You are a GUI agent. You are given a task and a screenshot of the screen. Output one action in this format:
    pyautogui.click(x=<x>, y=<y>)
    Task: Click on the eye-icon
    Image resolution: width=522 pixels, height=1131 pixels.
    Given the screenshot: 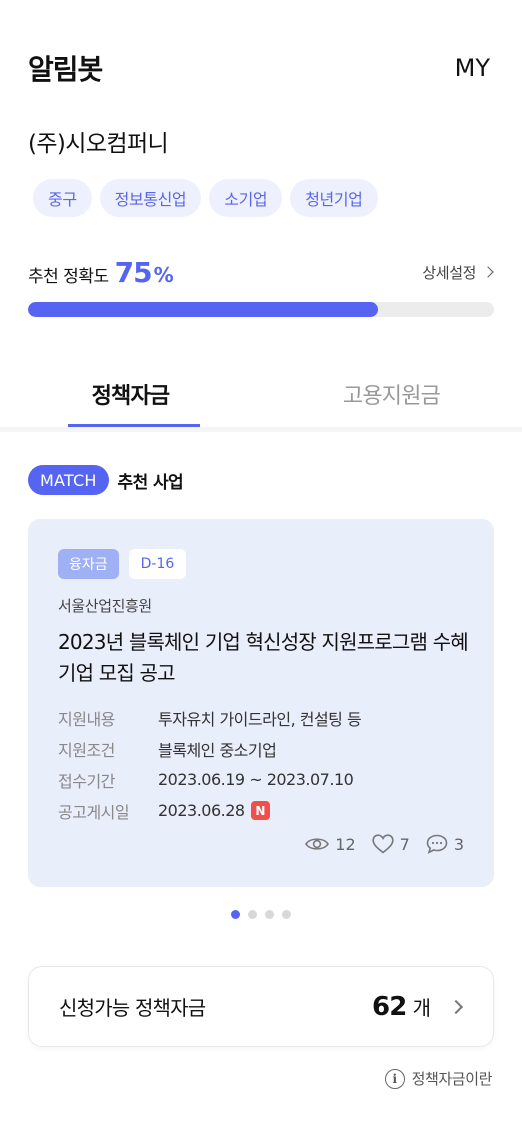 What is the action you would take?
    pyautogui.click(x=317, y=844)
    